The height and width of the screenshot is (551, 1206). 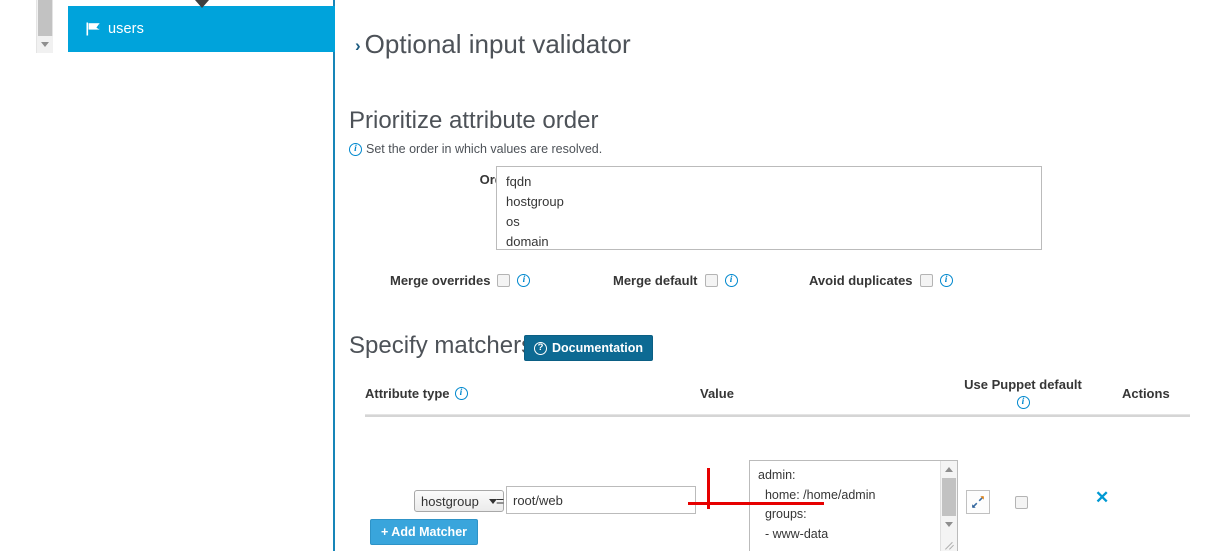 What do you see at coordinates (861, 280) in the screenshot?
I see `avoid-duplicates-label: Avoid duplicates` at bounding box center [861, 280].